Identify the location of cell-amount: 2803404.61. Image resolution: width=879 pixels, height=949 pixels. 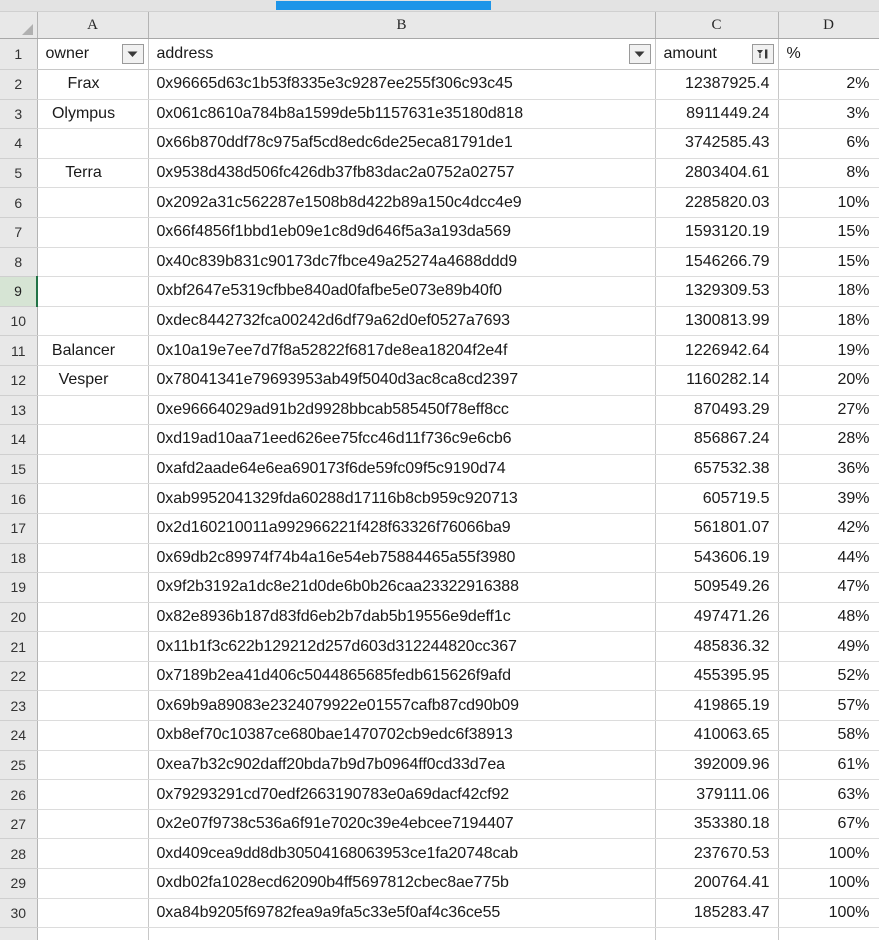
(717, 173).